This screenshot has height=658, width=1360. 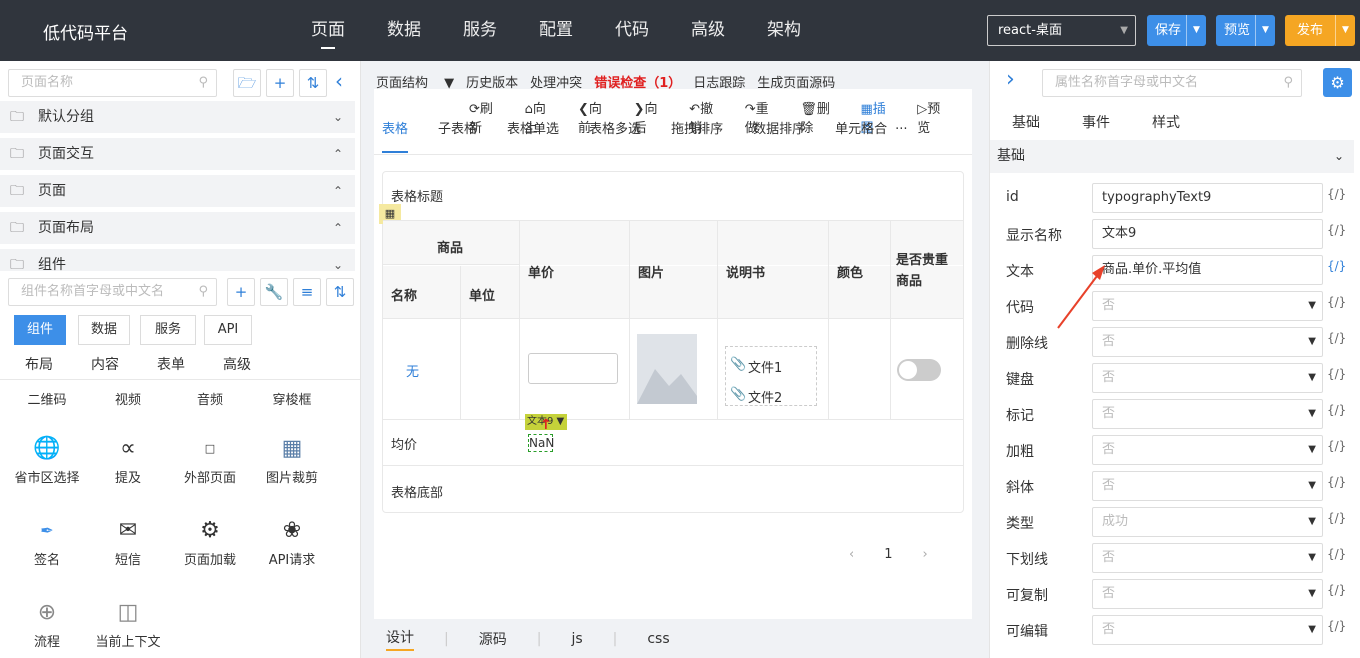 I want to click on more-tabs-button: ···, so click(x=901, y=136).